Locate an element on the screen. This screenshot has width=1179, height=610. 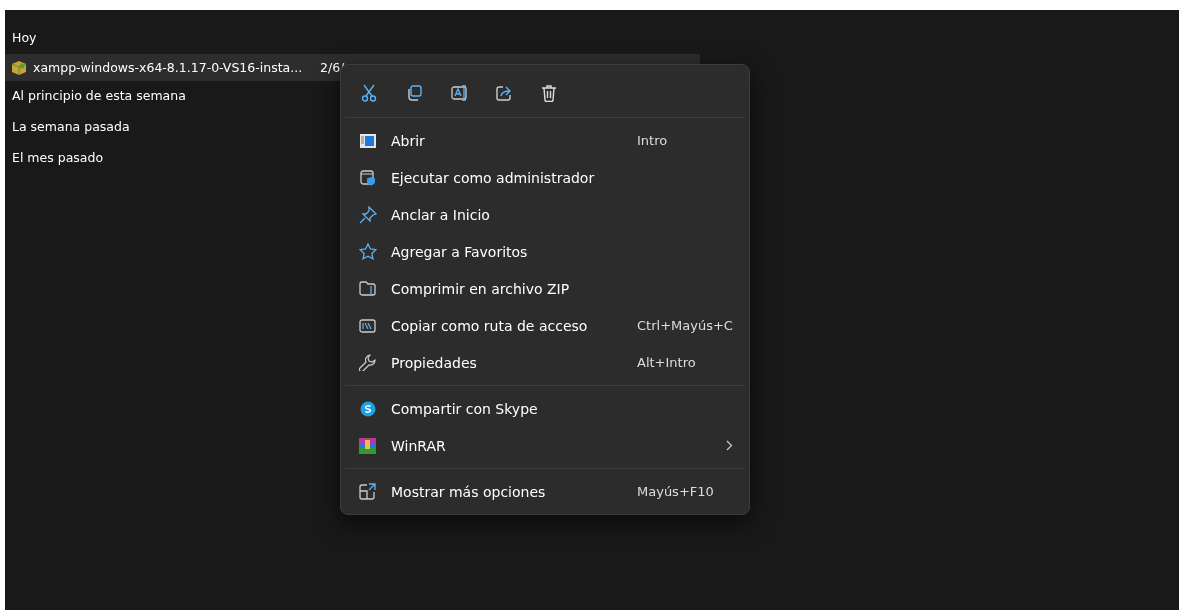
copy-icon is located at coordinates (414, 93).